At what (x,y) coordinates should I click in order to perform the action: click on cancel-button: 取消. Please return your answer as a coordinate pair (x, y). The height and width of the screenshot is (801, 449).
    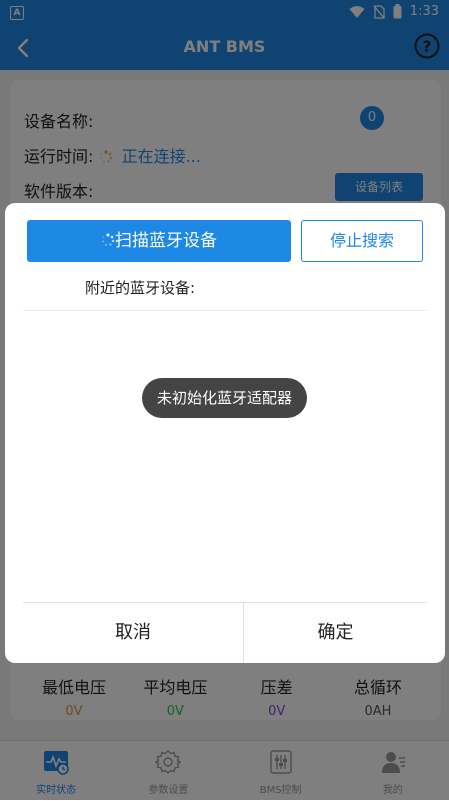
    Looking at the image, I should click on (133, 633).